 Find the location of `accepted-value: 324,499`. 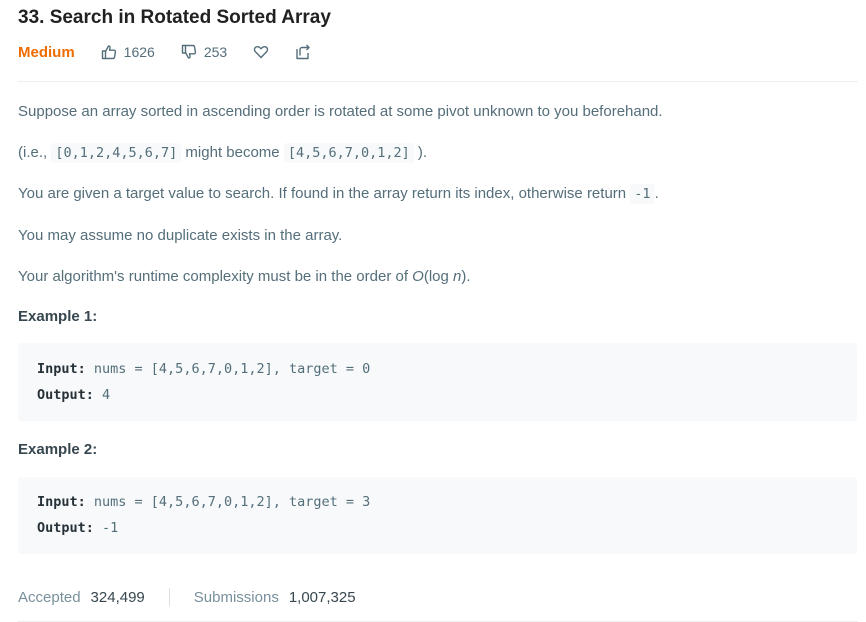

accepted-value: 324,499 is located at coordinates (117, 597).